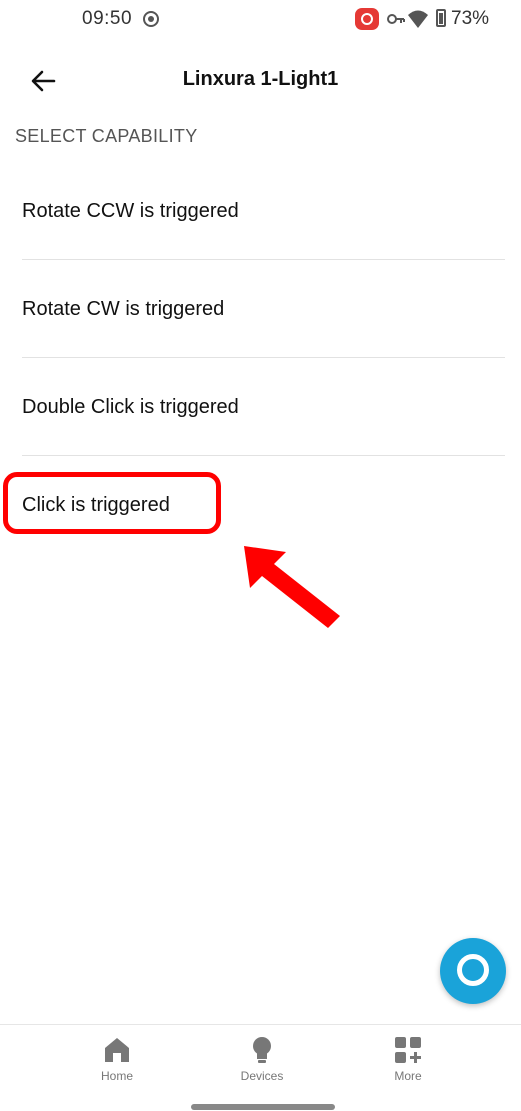 This screenshot has height=1111, width=521. What do you see at coordinates (396, 19) in the screenshot?
I see `vpn-key-icon` at bounding box center [396, 19].